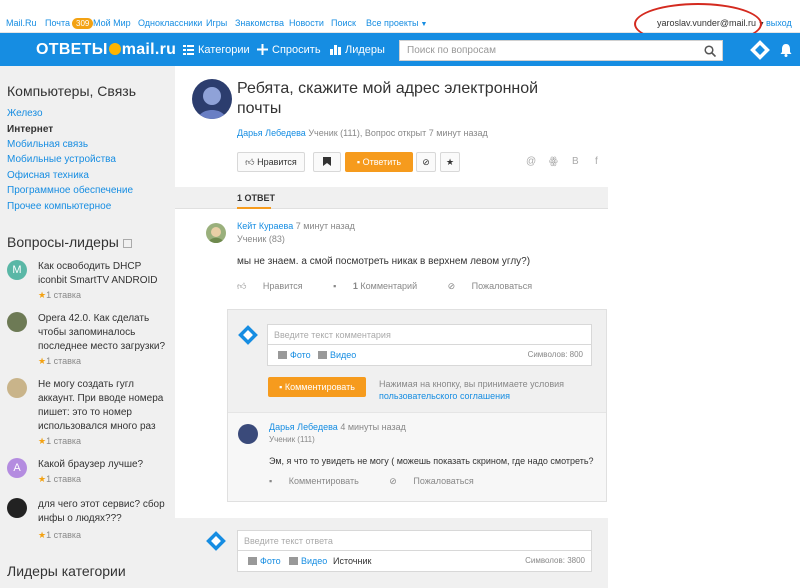 This screenshot has height=588, width=800. What do you see at coordinates (343, 23) in the screenshot?
I see `topbar-link-search: Поиск` at bounding box center [343, 23].